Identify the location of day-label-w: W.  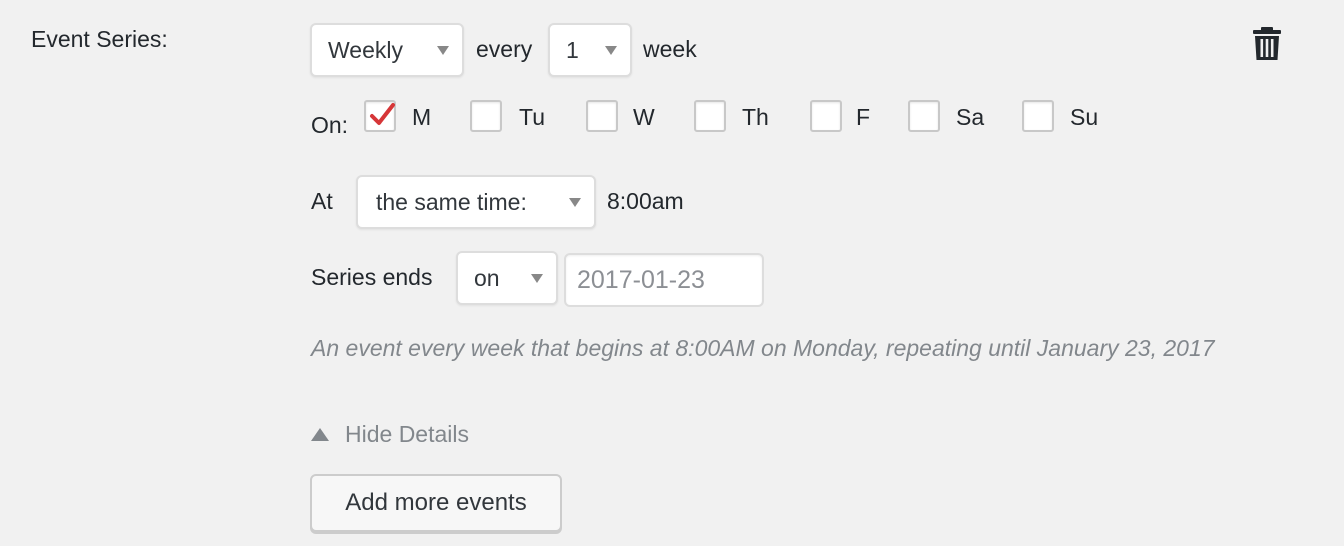
(644, 117).